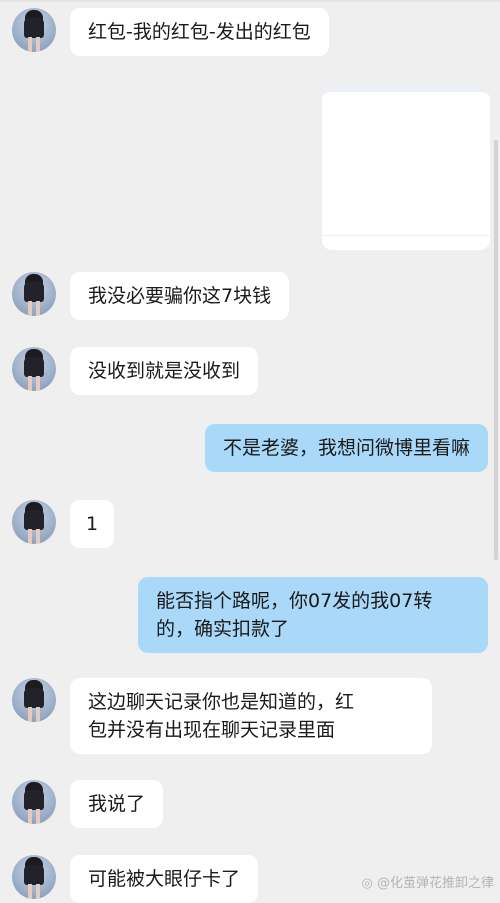  What do you see at coordinates (164, 879) in the screenshot?
I see `message-bubble-incoming: 可能被大眼仔卡了` at bounding box center [164, 879].